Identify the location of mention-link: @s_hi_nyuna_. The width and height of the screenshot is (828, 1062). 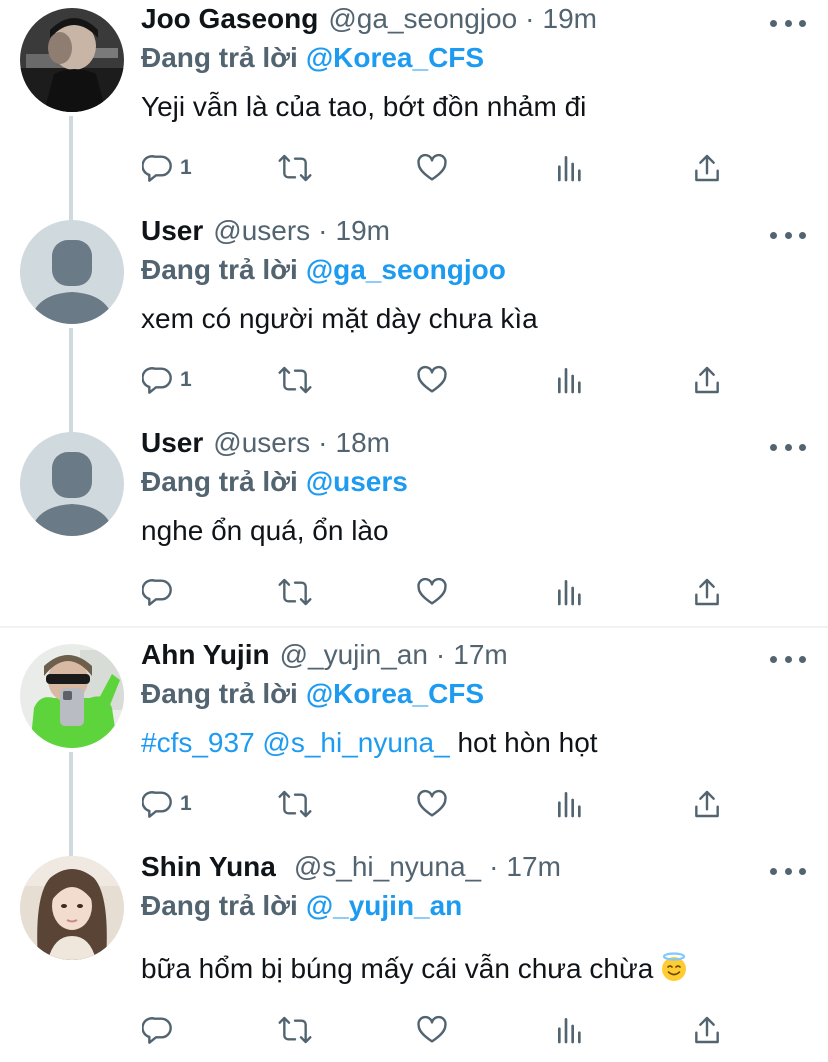
(355, 742).